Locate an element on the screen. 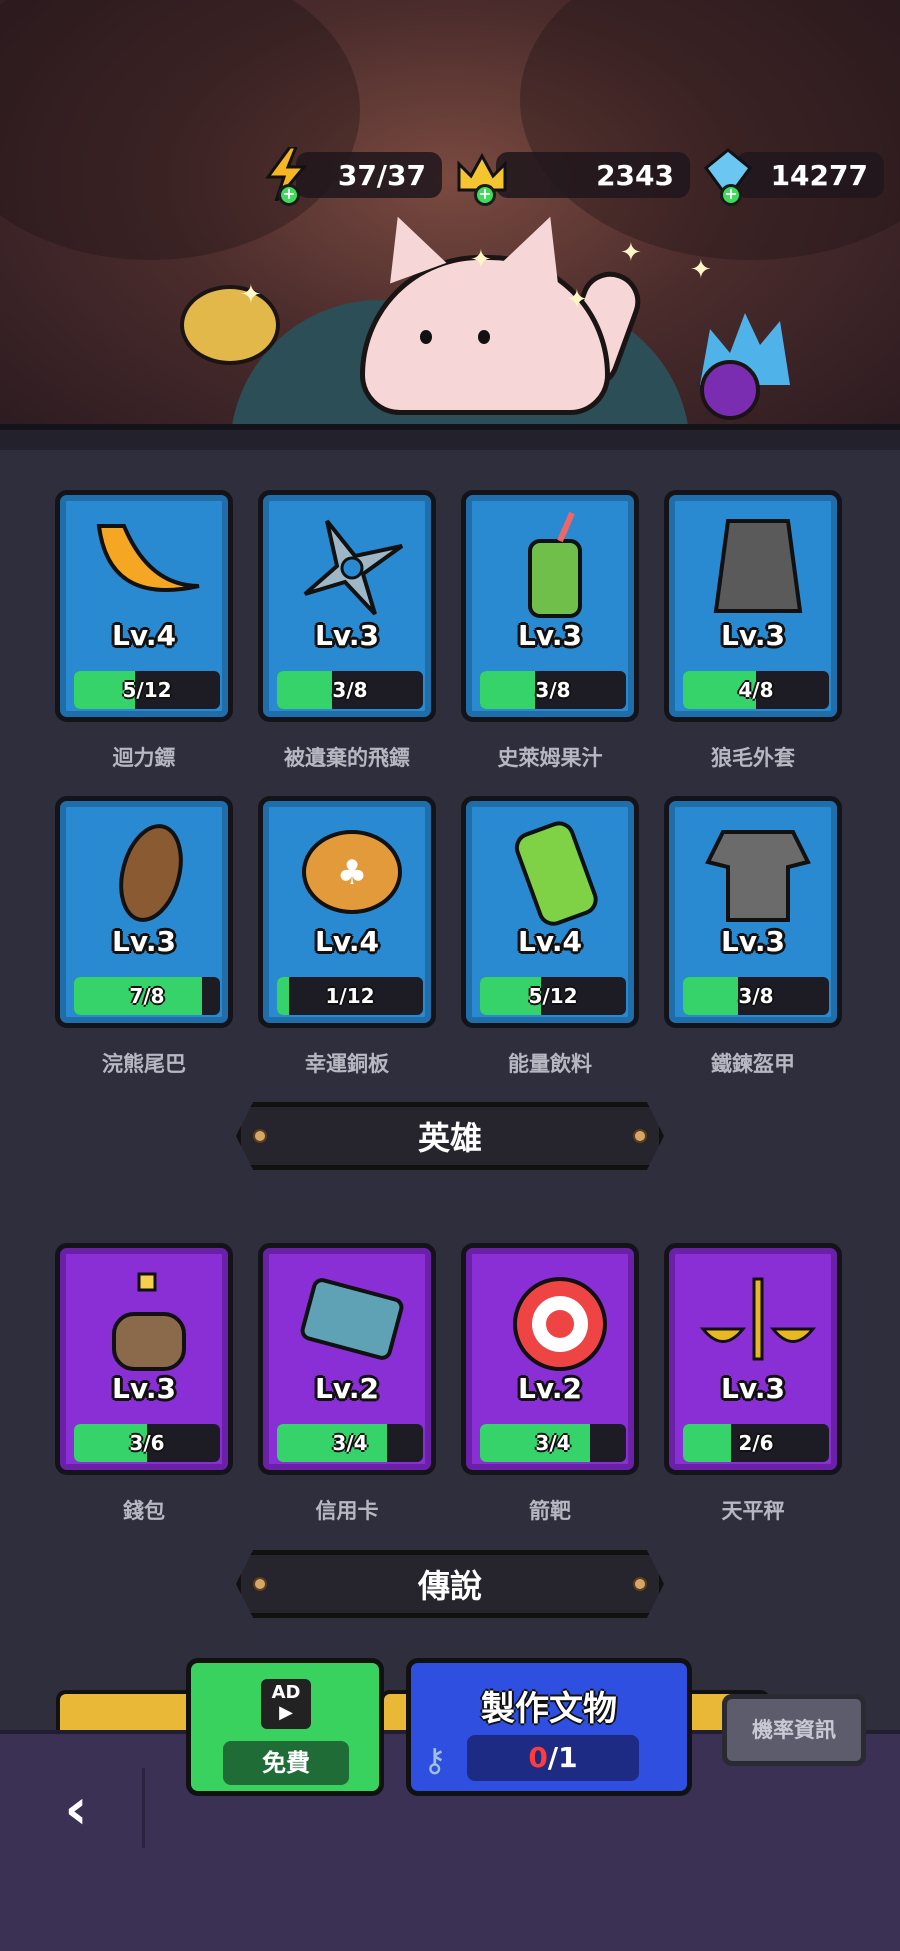 This screenshot has height=1951, width=900. key-counter: ⚷ 0/1 is located at coordinates (531, 1758).